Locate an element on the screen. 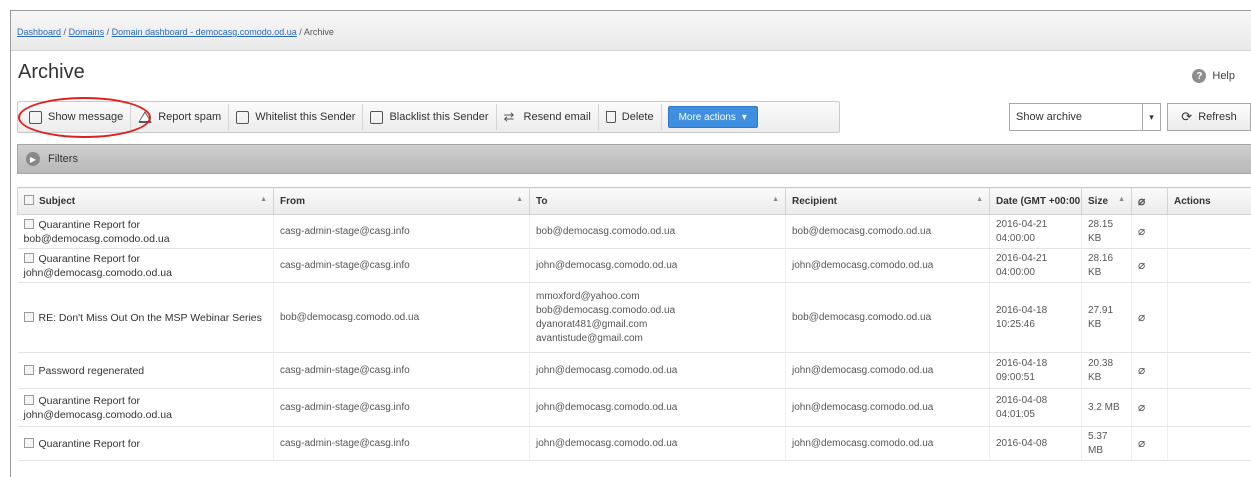 This screenshot has height=477, width=1251. report-spam-button: Report spam is located at coordinates (180, 117).